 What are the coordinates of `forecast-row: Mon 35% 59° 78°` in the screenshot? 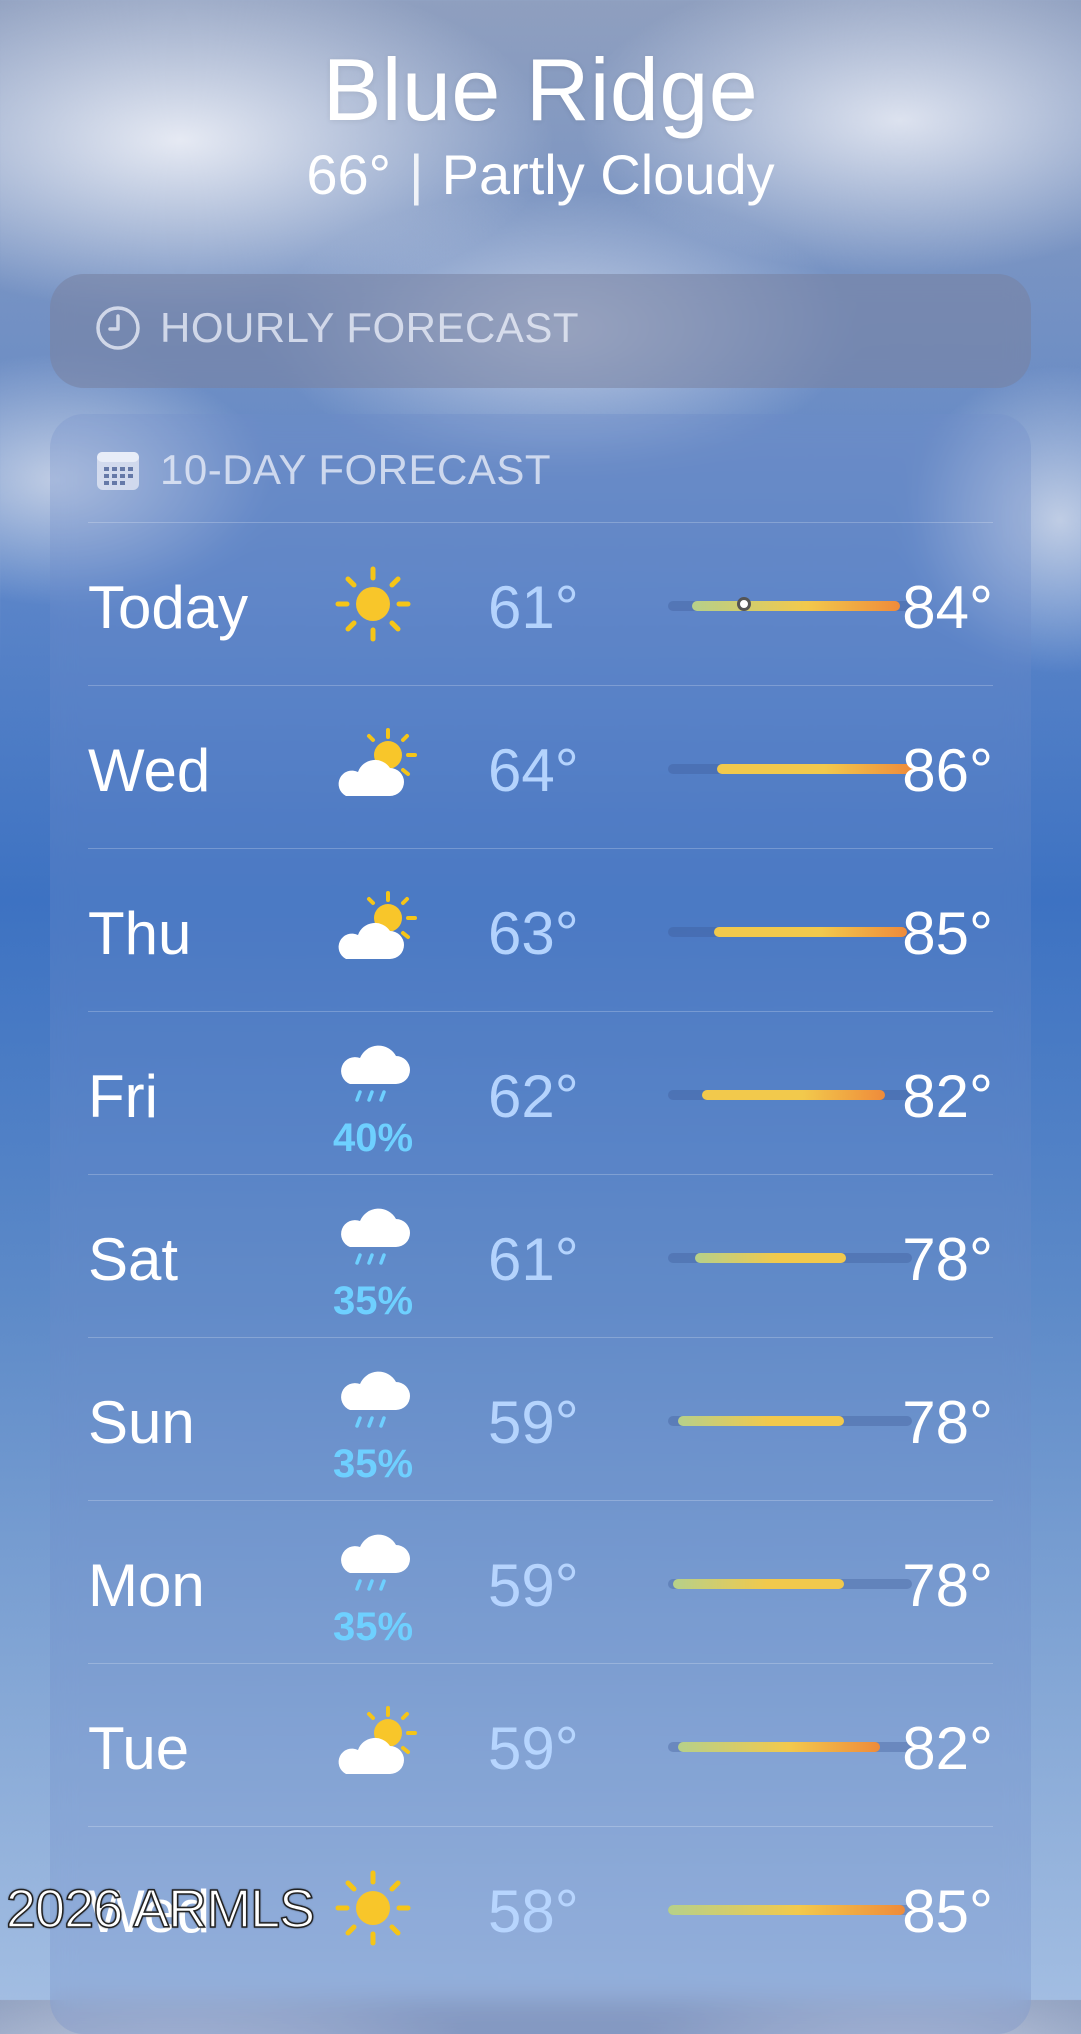 It's located at (540, 1581).